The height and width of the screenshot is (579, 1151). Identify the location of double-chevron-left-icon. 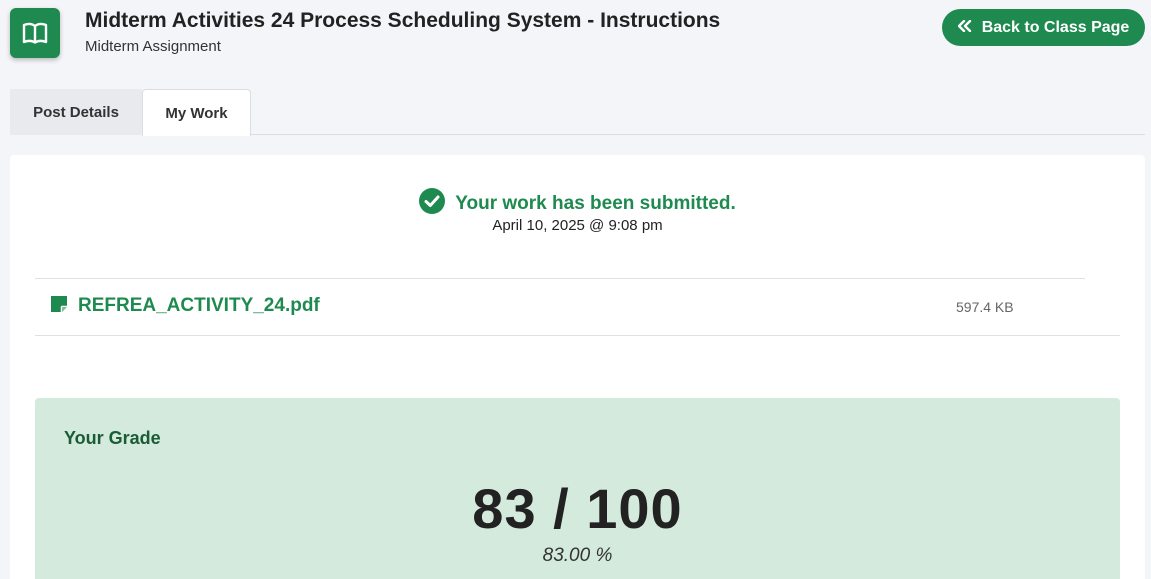
(964, 28).